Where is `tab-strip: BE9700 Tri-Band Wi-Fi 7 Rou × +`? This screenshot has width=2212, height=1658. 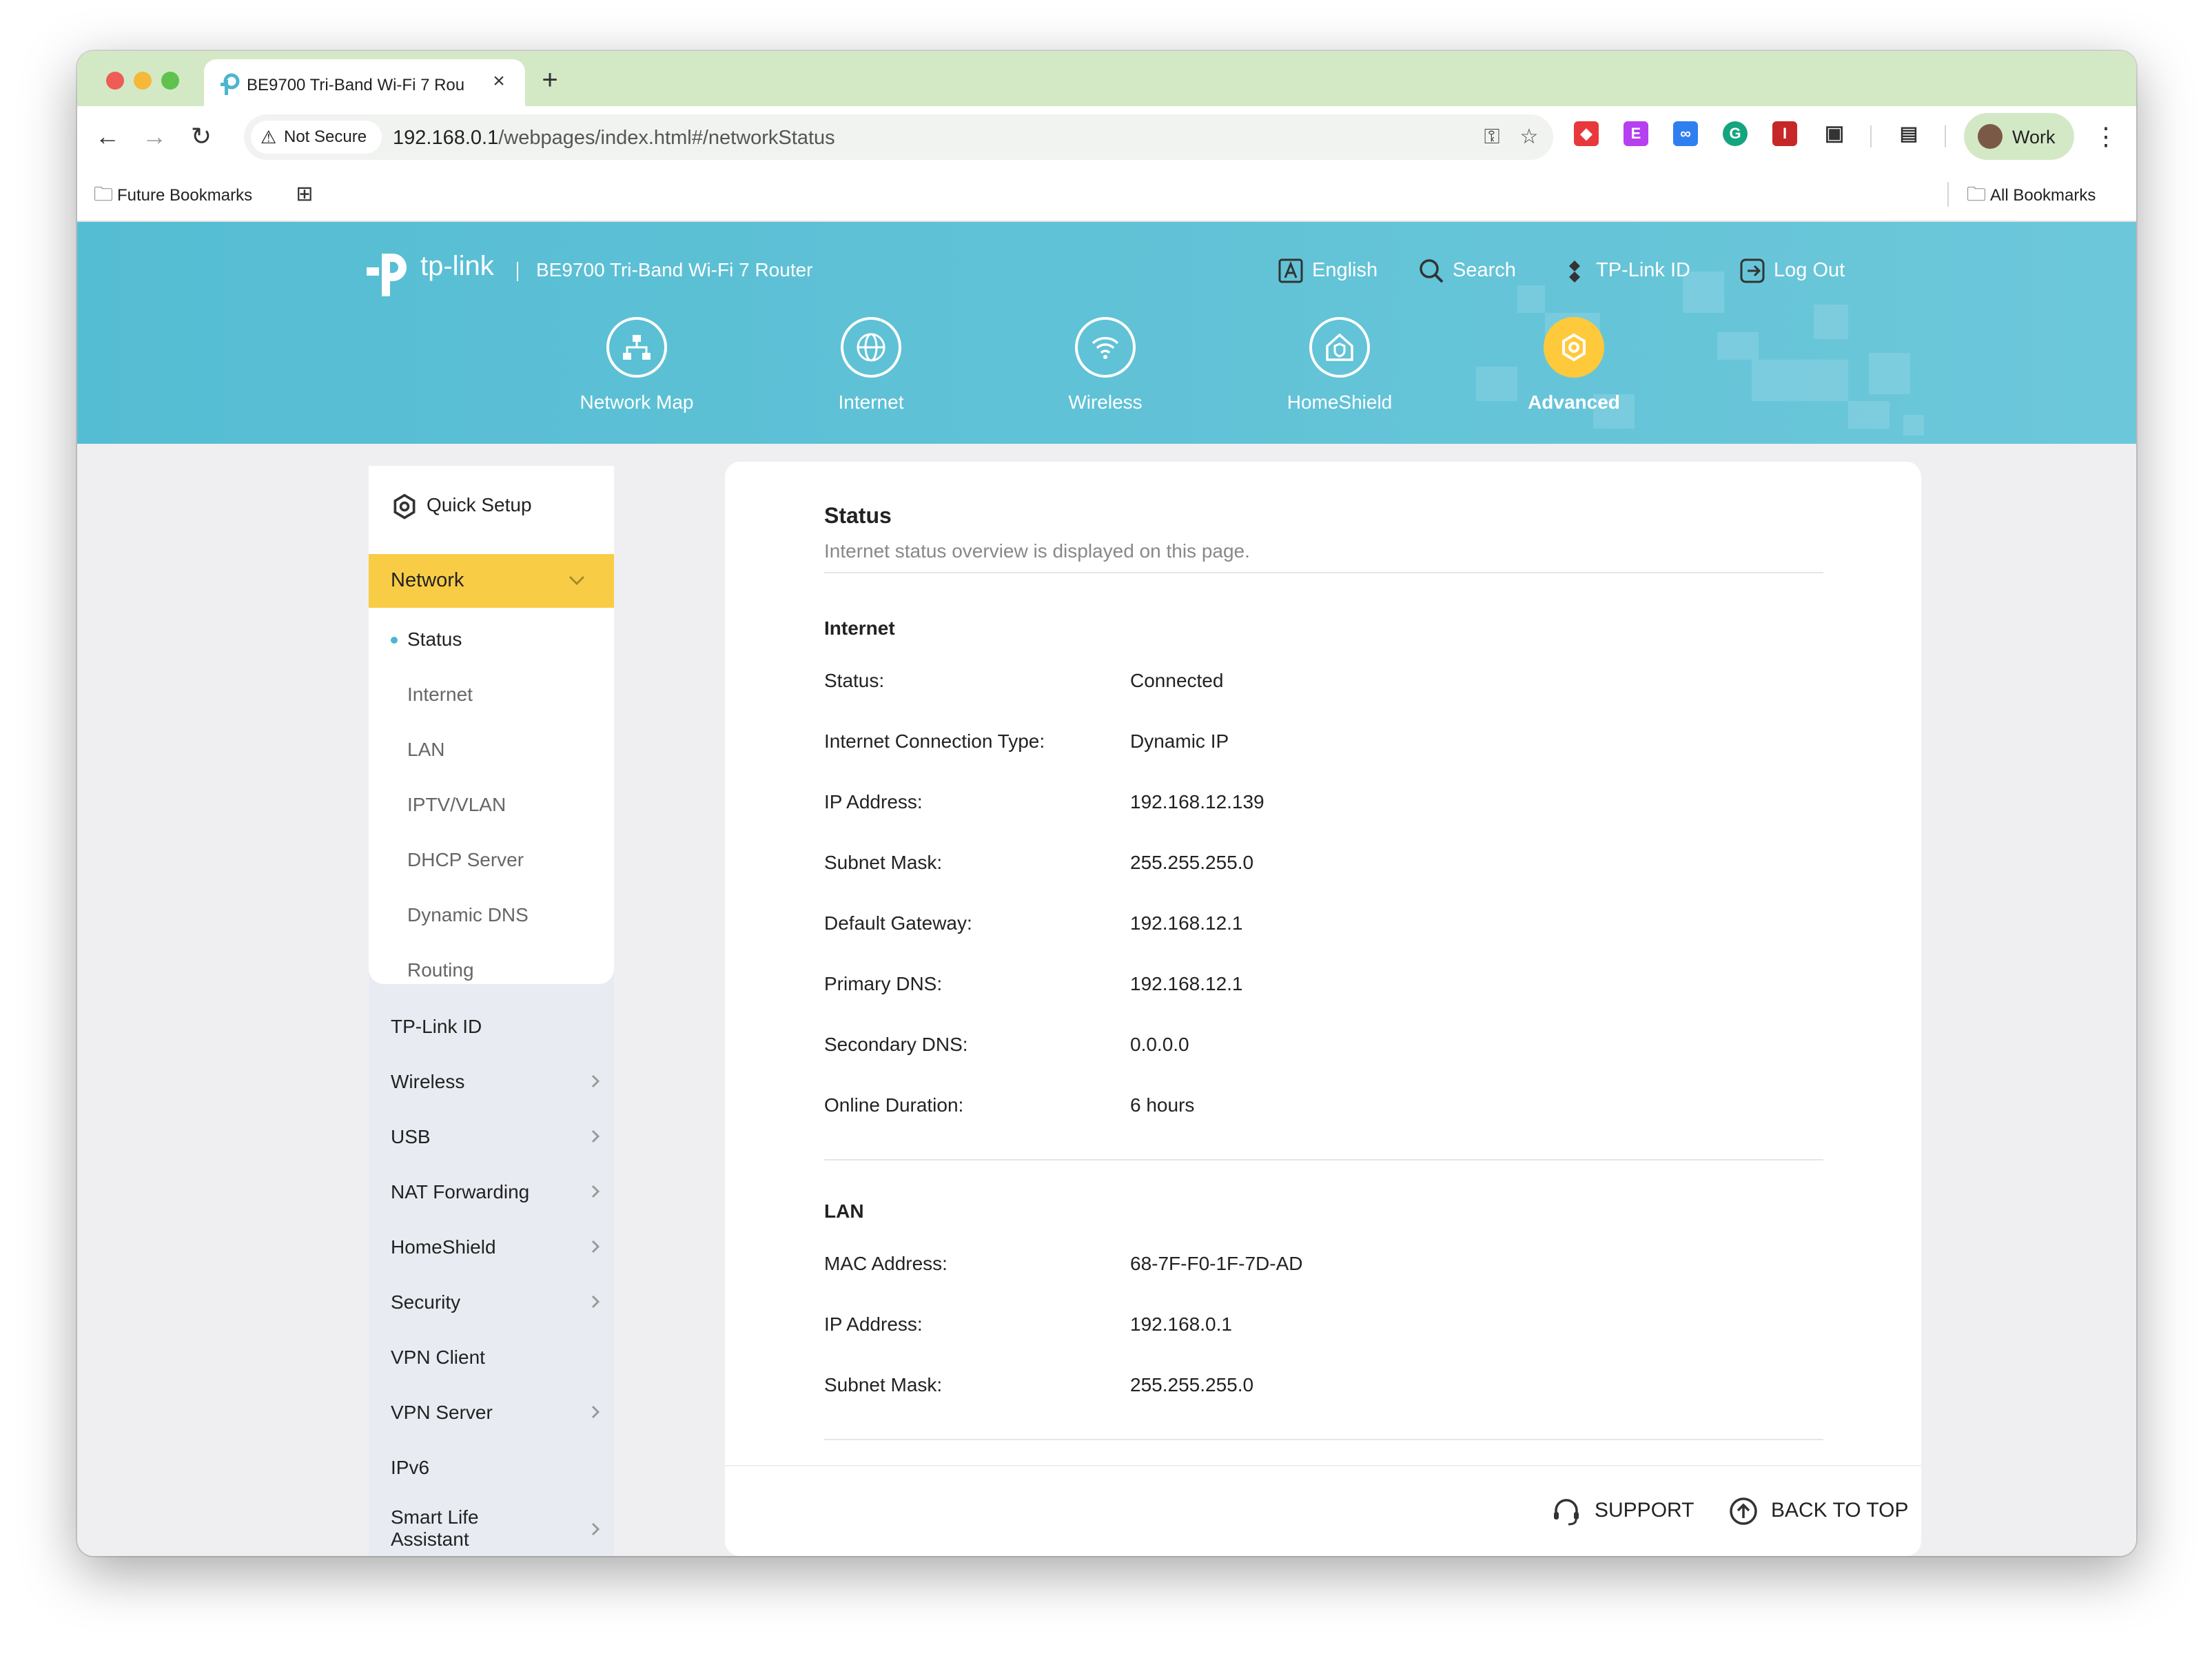
tab-strip: BE9700 Tri-Band Wi-Fi 7 Rou × + is located at coordinates (1106, 78).